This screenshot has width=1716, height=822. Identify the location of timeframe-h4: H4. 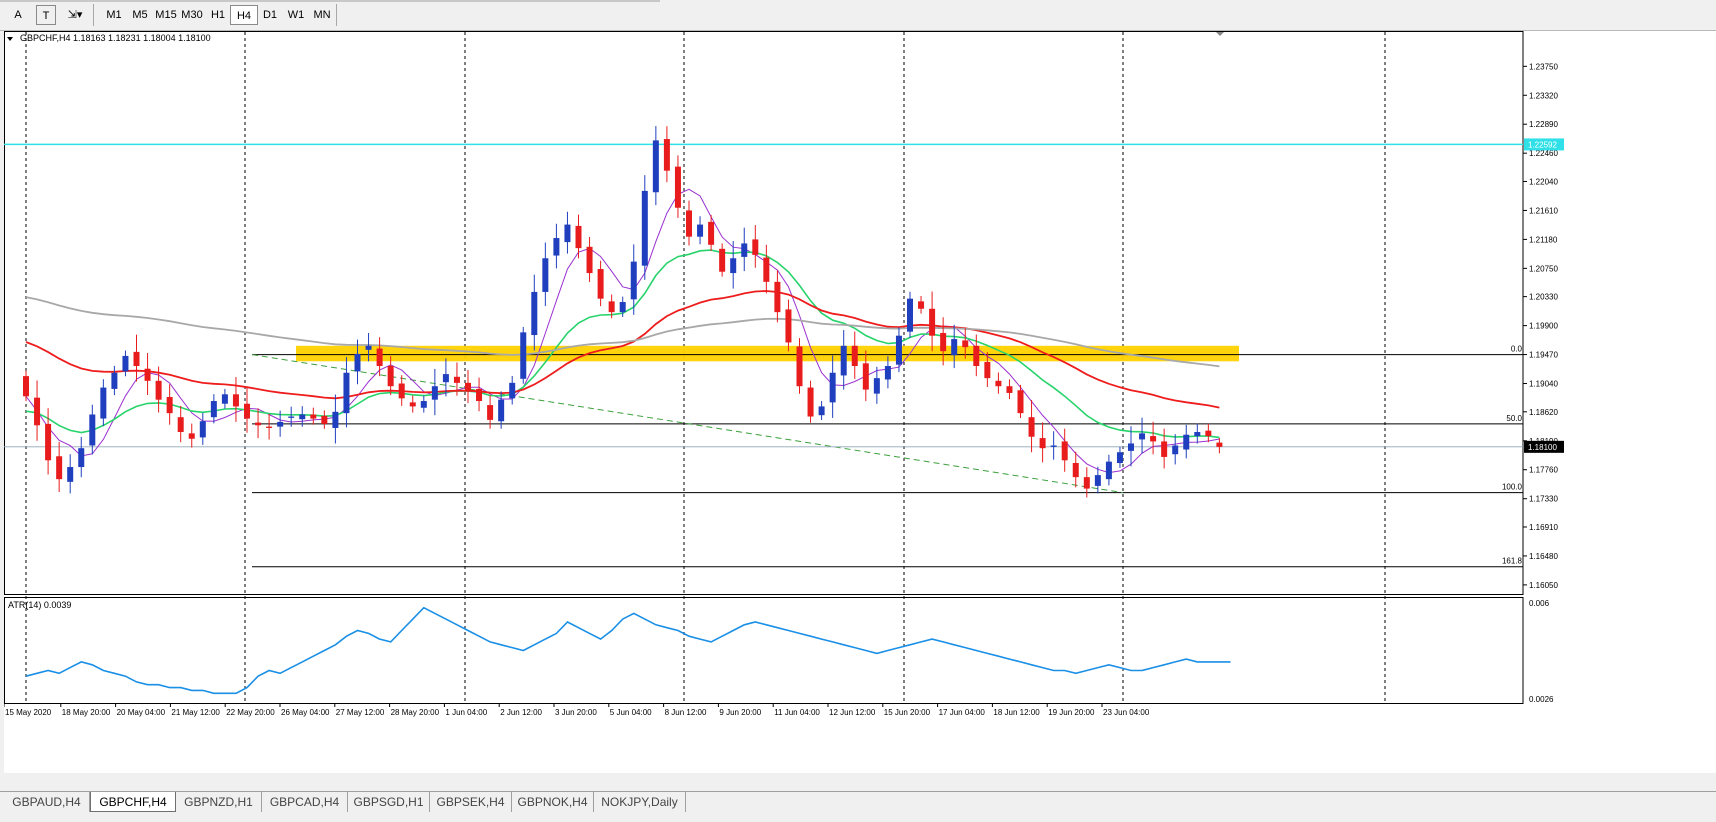
(244, 15).